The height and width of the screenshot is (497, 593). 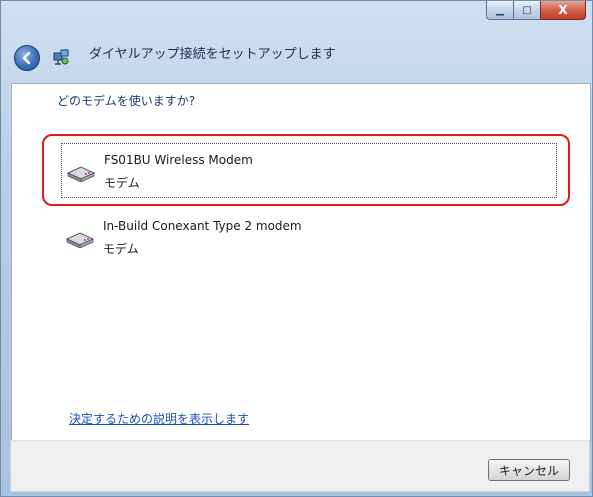 I want to click on maximize-button: □, so click(x=526, y=10).